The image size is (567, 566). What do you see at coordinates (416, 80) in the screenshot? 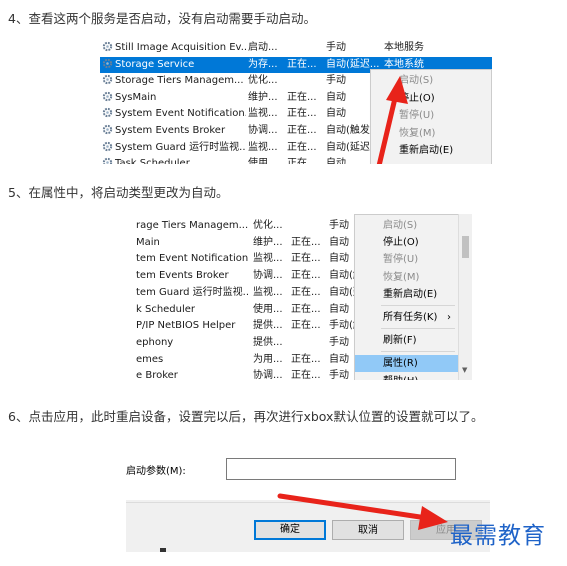
I see `menu-item-label: 启动(S)` at bounding box center [416, 80].